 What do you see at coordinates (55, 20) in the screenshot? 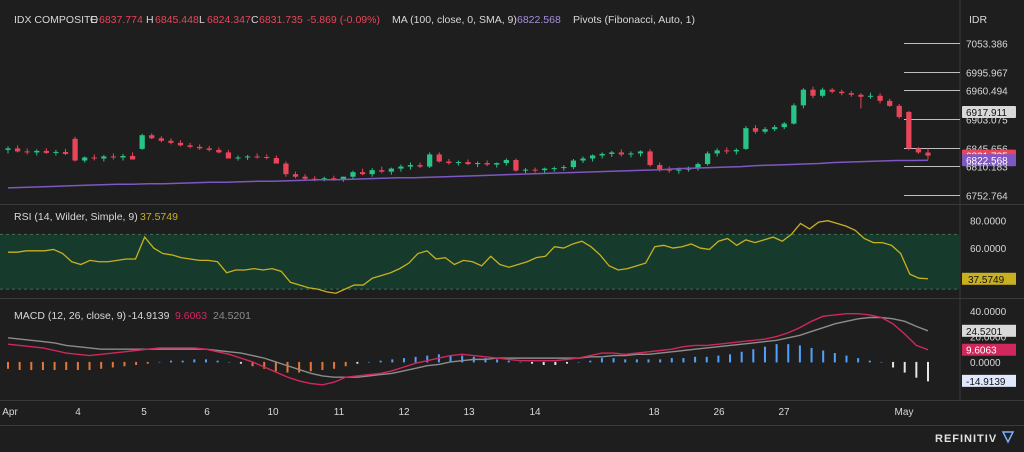
I see `header-symbol: IDX COMPOSITE` at bounding box center [55, 20].